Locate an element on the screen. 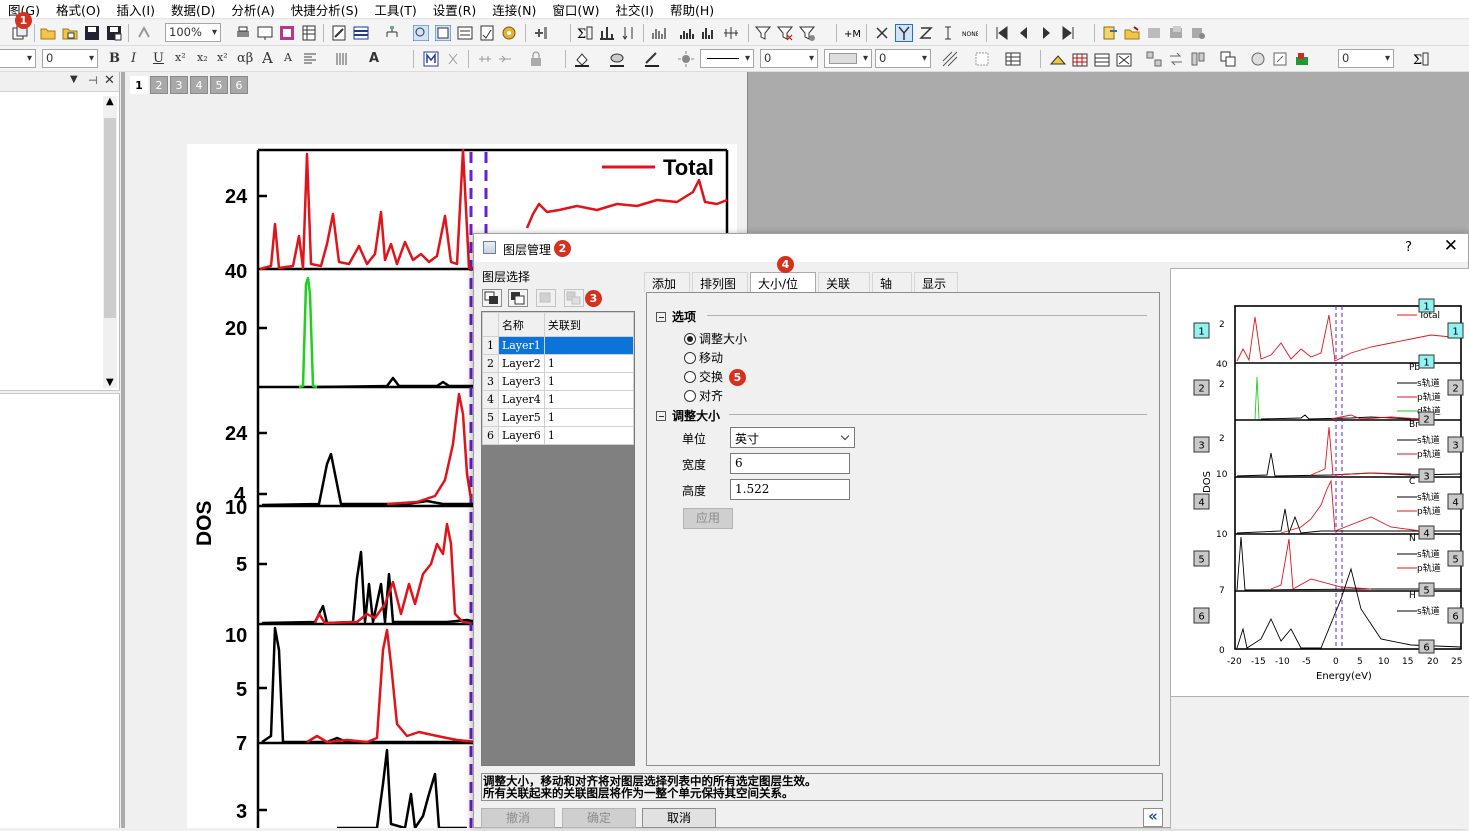 The height and width of the screenshot is (831, 1469). save-icon is located at coordinates (92, 33).